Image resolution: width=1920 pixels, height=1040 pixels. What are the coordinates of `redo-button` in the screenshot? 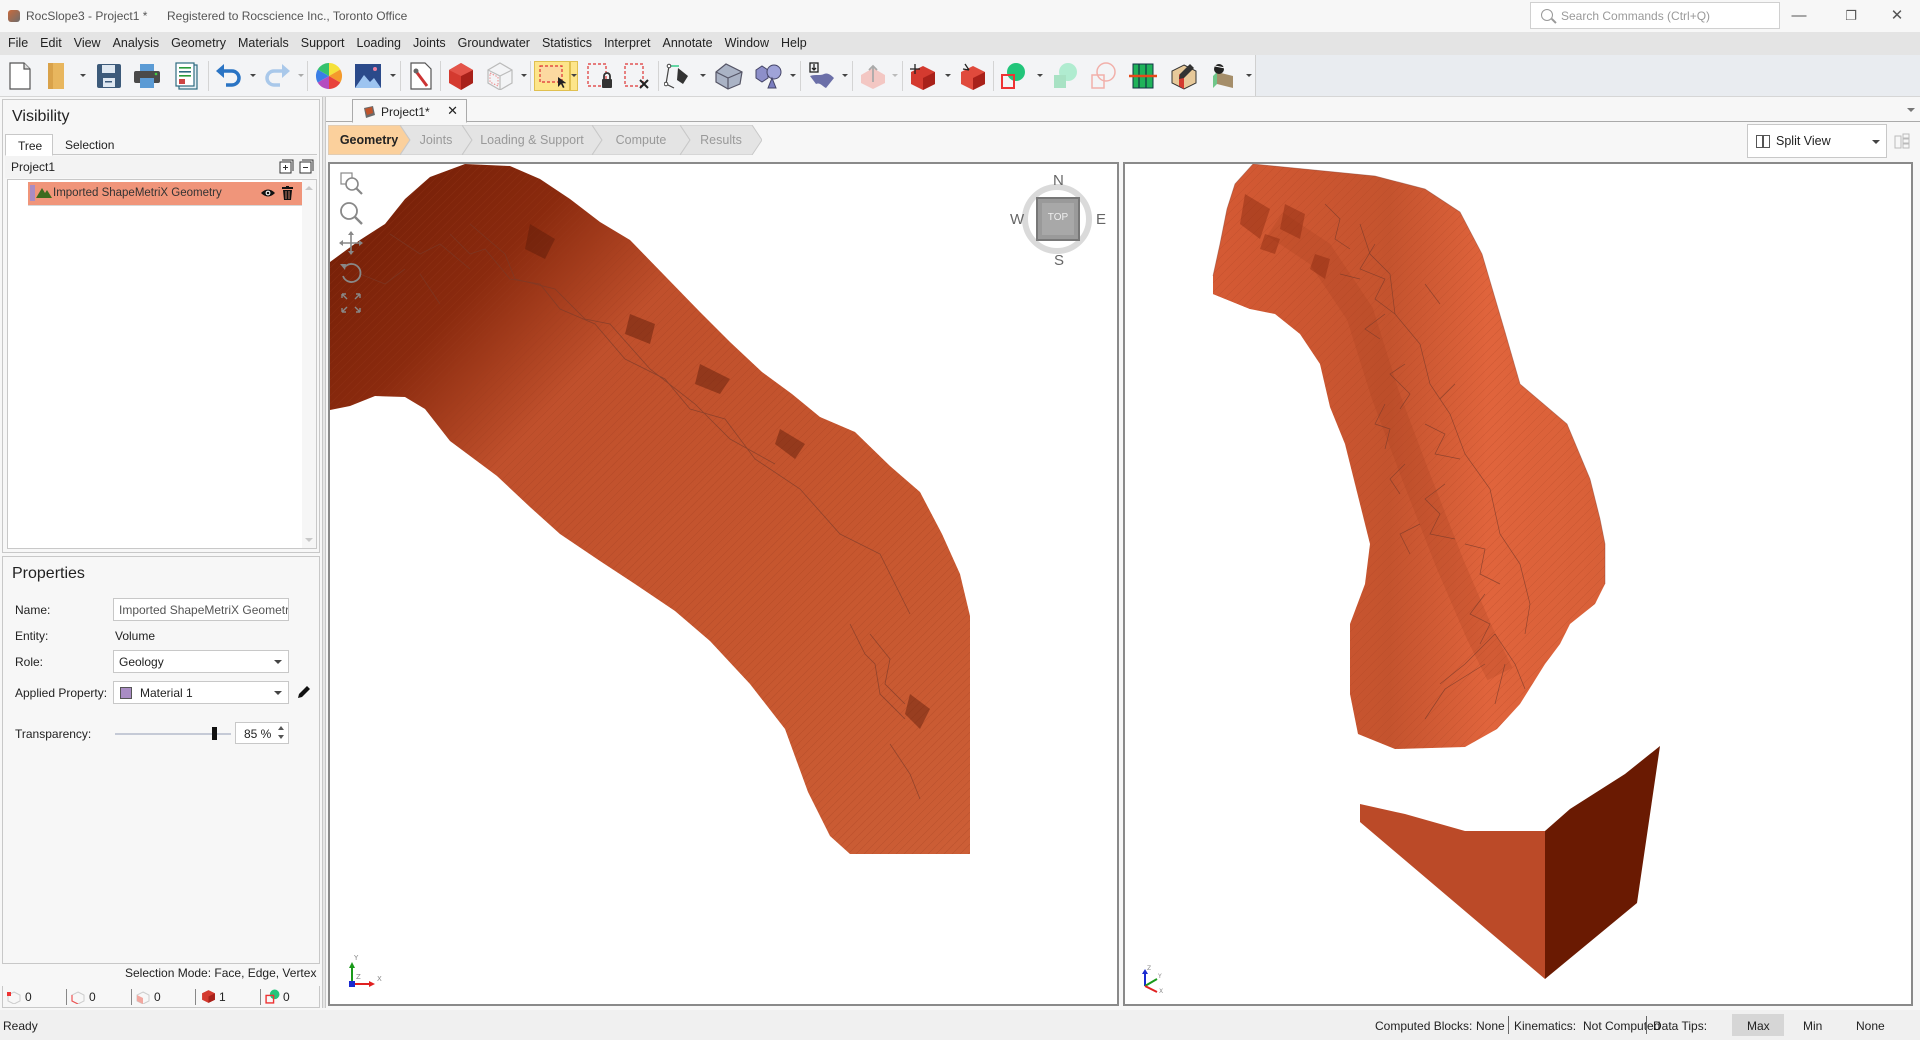 It's located at (278, 76).